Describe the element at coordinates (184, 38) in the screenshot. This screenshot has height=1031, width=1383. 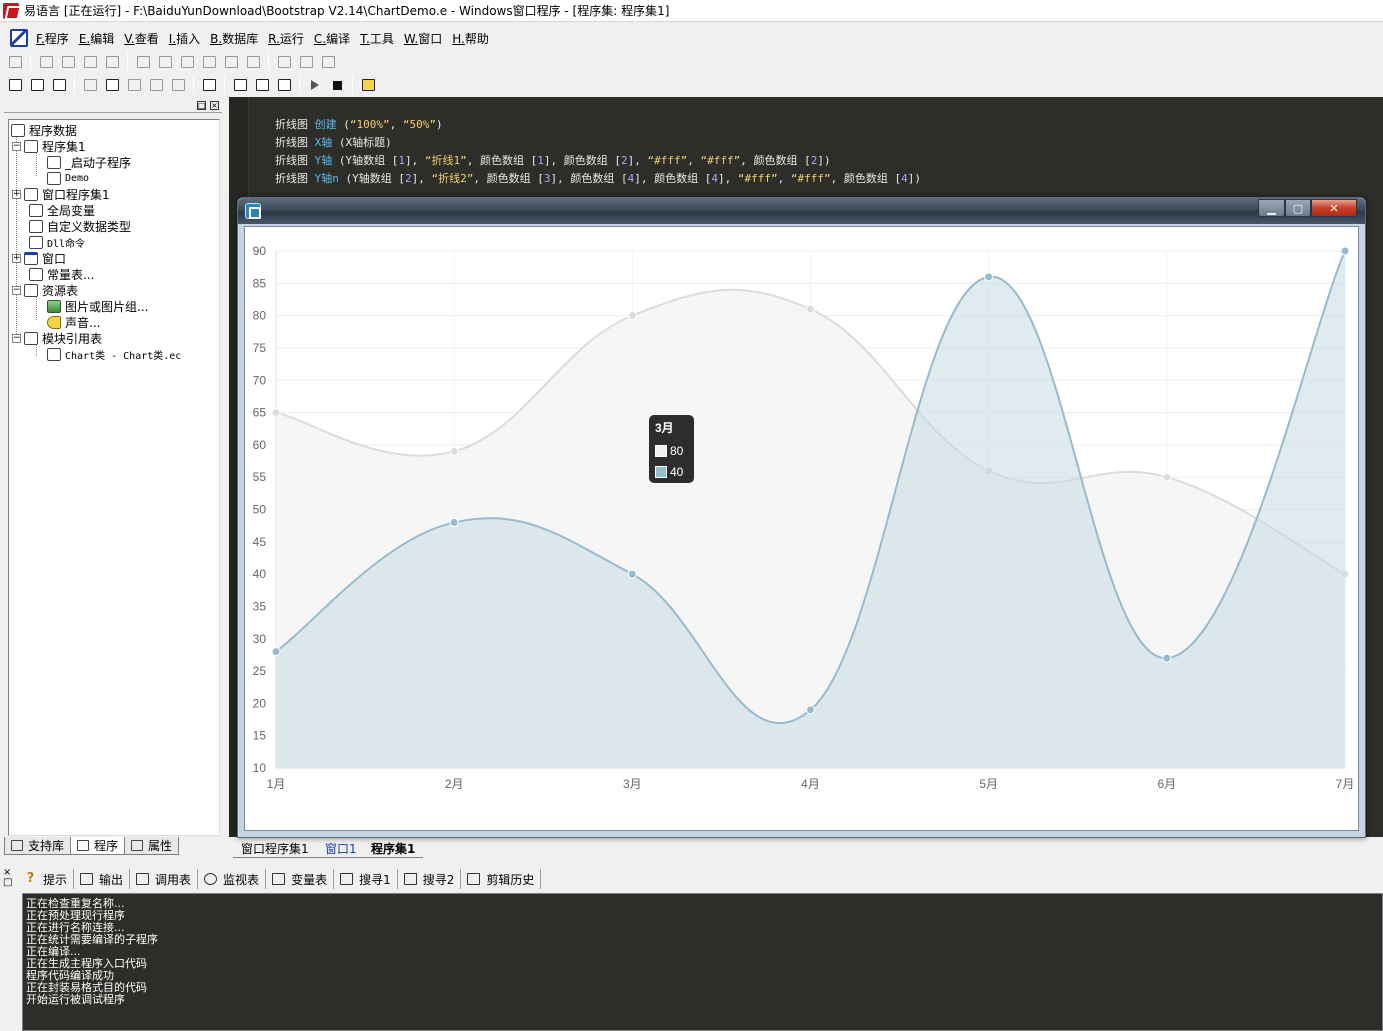
I see `menu-insert: I.插入` at that location.